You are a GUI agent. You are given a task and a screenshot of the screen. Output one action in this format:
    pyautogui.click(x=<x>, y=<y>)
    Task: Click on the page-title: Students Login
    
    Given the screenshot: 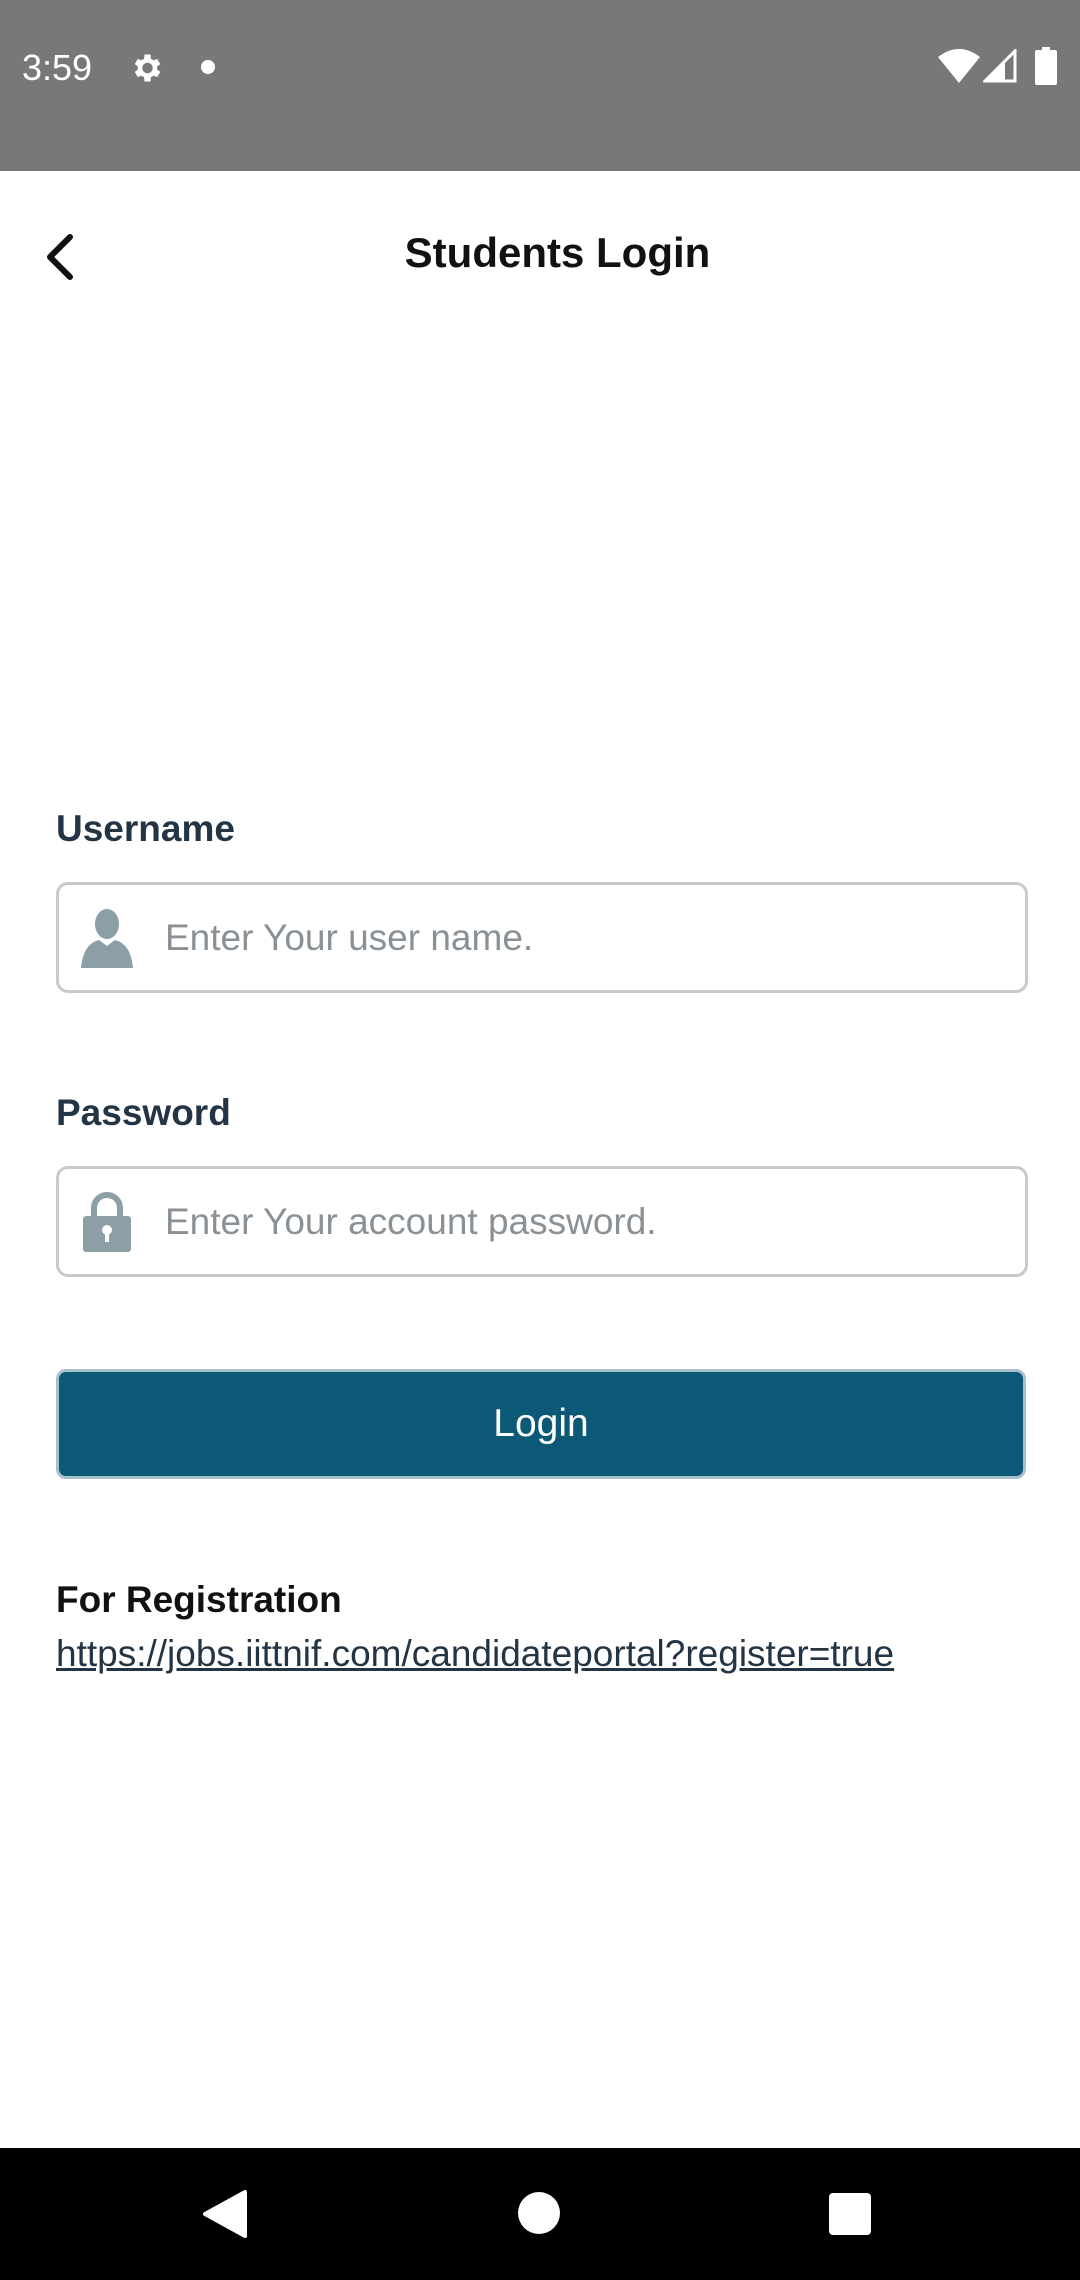 What is the action you would take?
    pyautogui.click(x=557, y=252)
    